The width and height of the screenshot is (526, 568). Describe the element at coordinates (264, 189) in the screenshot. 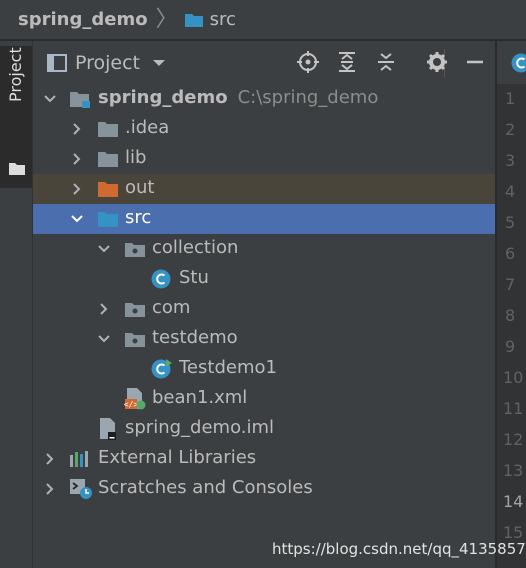

I see `tree-row-out: out` at that location.